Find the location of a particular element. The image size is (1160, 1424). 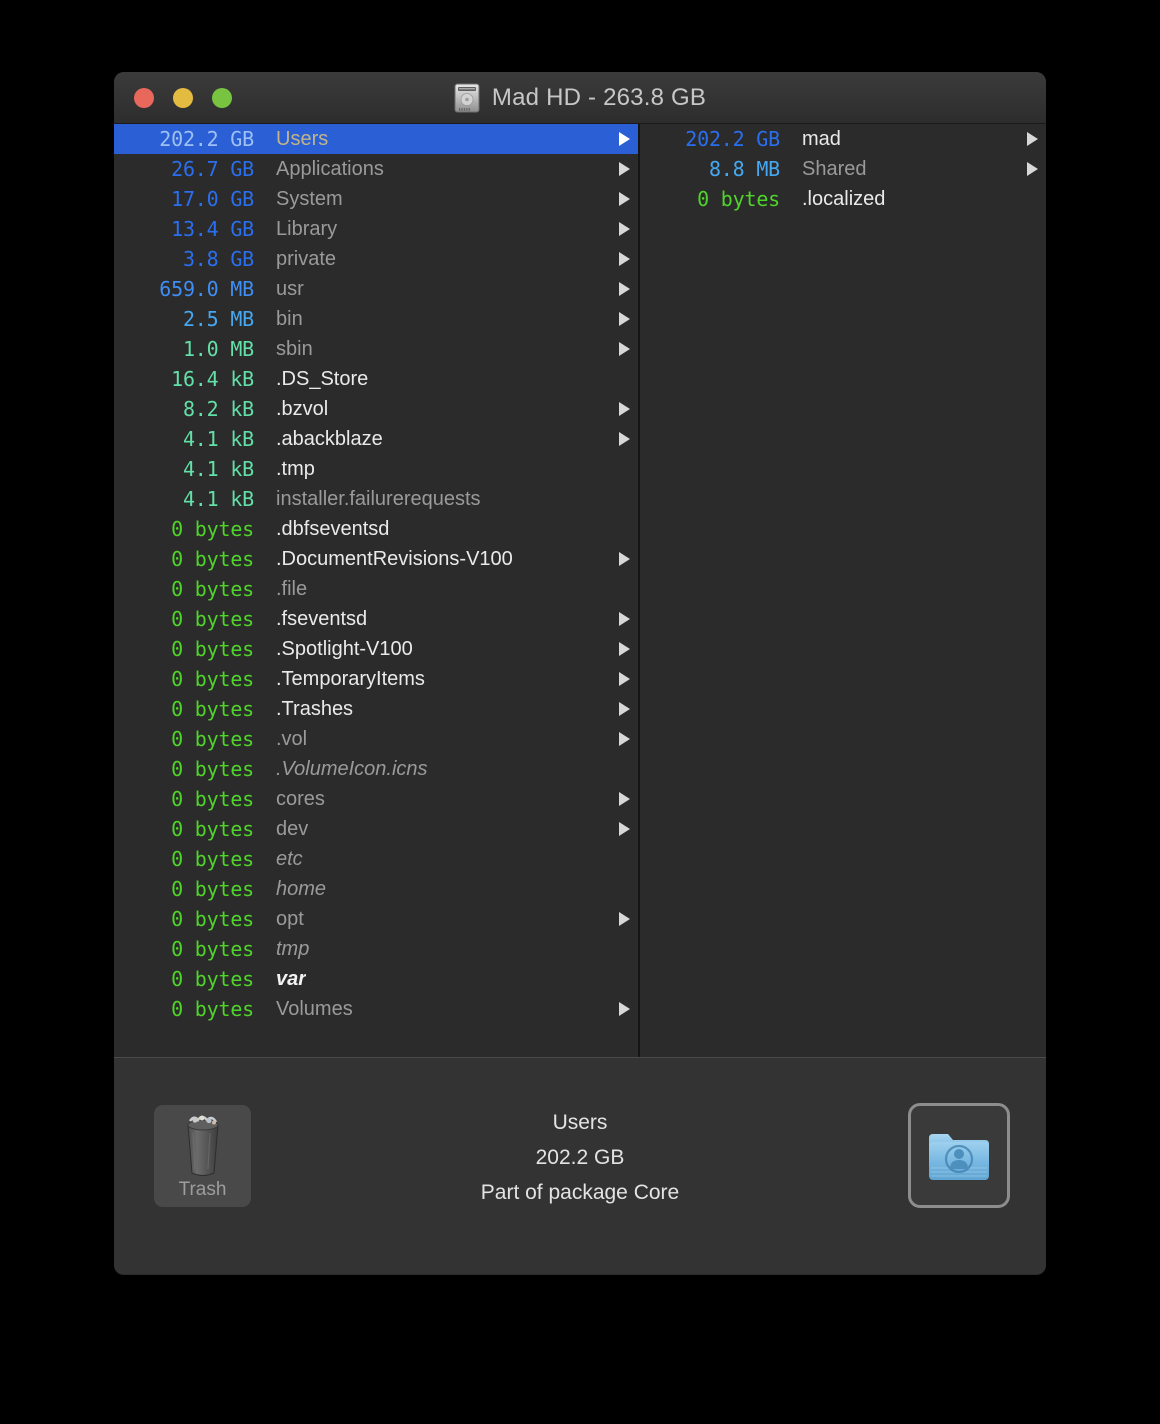

list-item: 0 bytes .vol is located at coordinates (376, 739).